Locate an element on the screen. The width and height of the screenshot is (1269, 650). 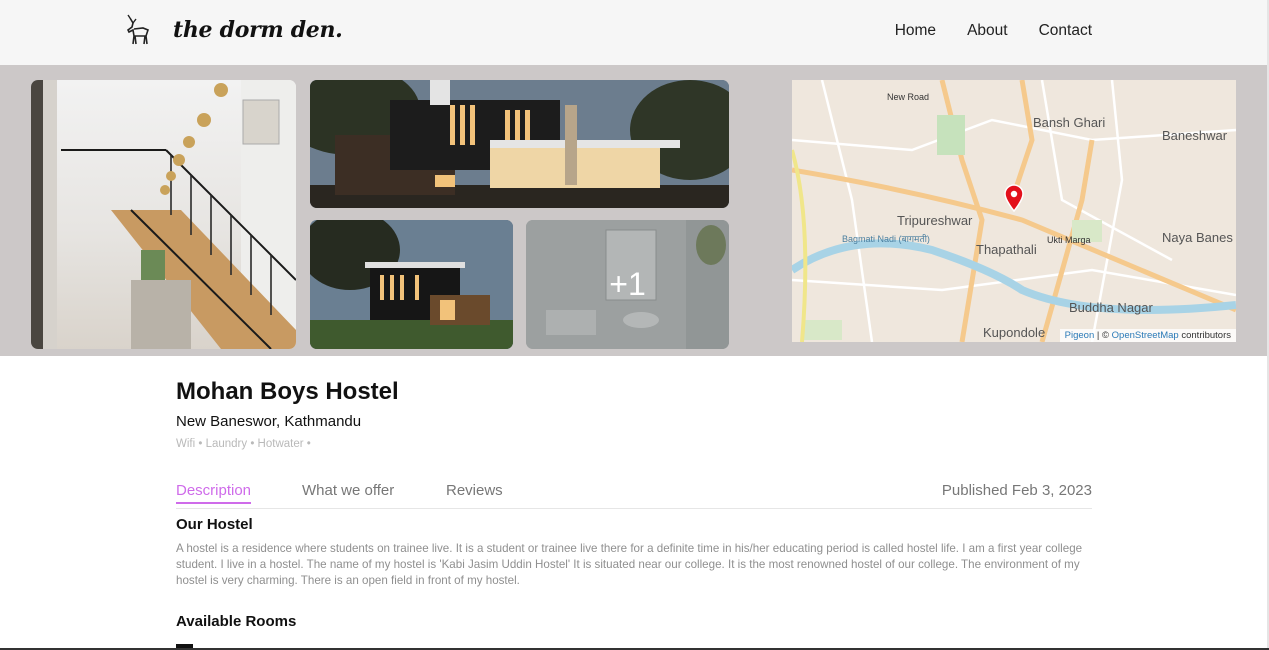
map-label-ukti-marga: Ukti Marga is located at coordinates (1069, 240).